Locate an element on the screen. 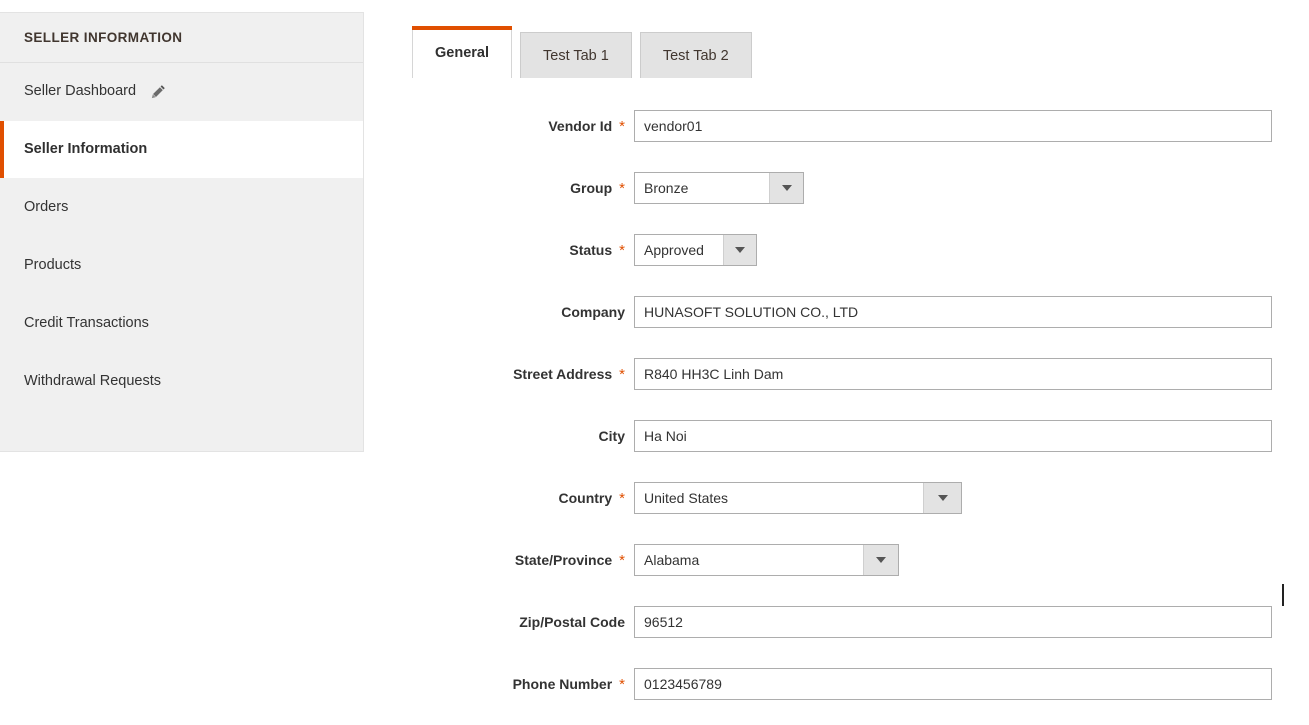 The image size is (1309, 725). sidebar-bottom-spacer is located at coordinates (181, 431).